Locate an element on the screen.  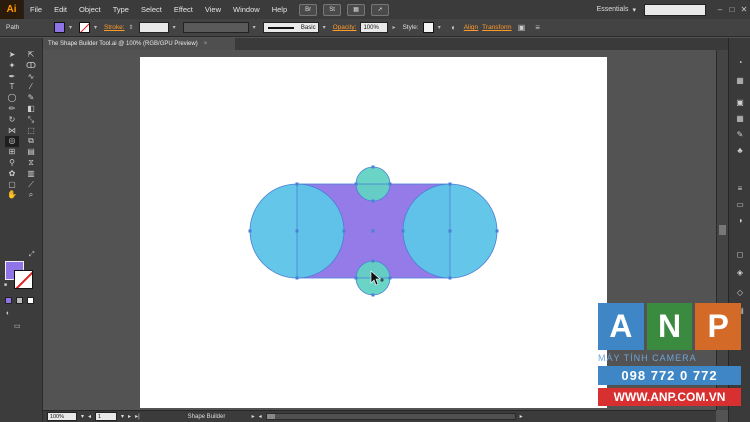
selection-tool-icon: ➤ is located at coordinates (12, 55).